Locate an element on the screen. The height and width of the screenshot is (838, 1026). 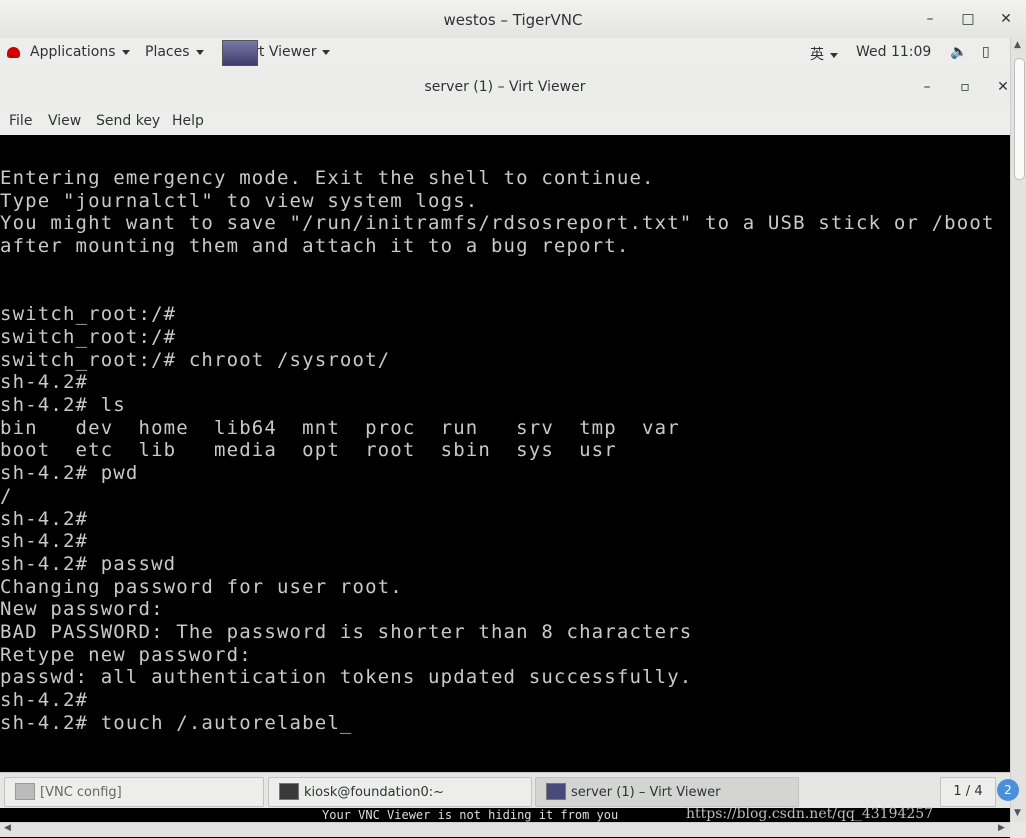
places-label: Places is located at coordinates (167, 52).